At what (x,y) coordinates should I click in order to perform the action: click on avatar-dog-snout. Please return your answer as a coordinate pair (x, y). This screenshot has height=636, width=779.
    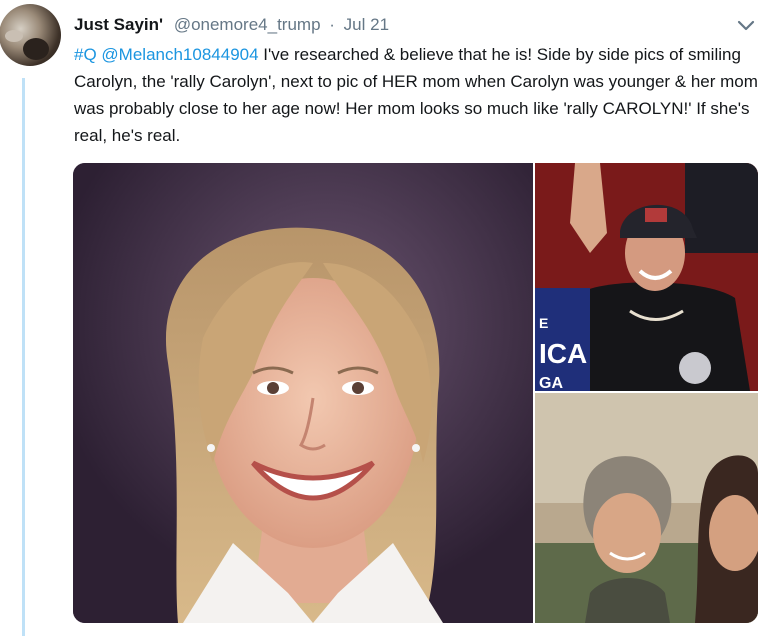
    Looking at the image, I should click on (14, 36).